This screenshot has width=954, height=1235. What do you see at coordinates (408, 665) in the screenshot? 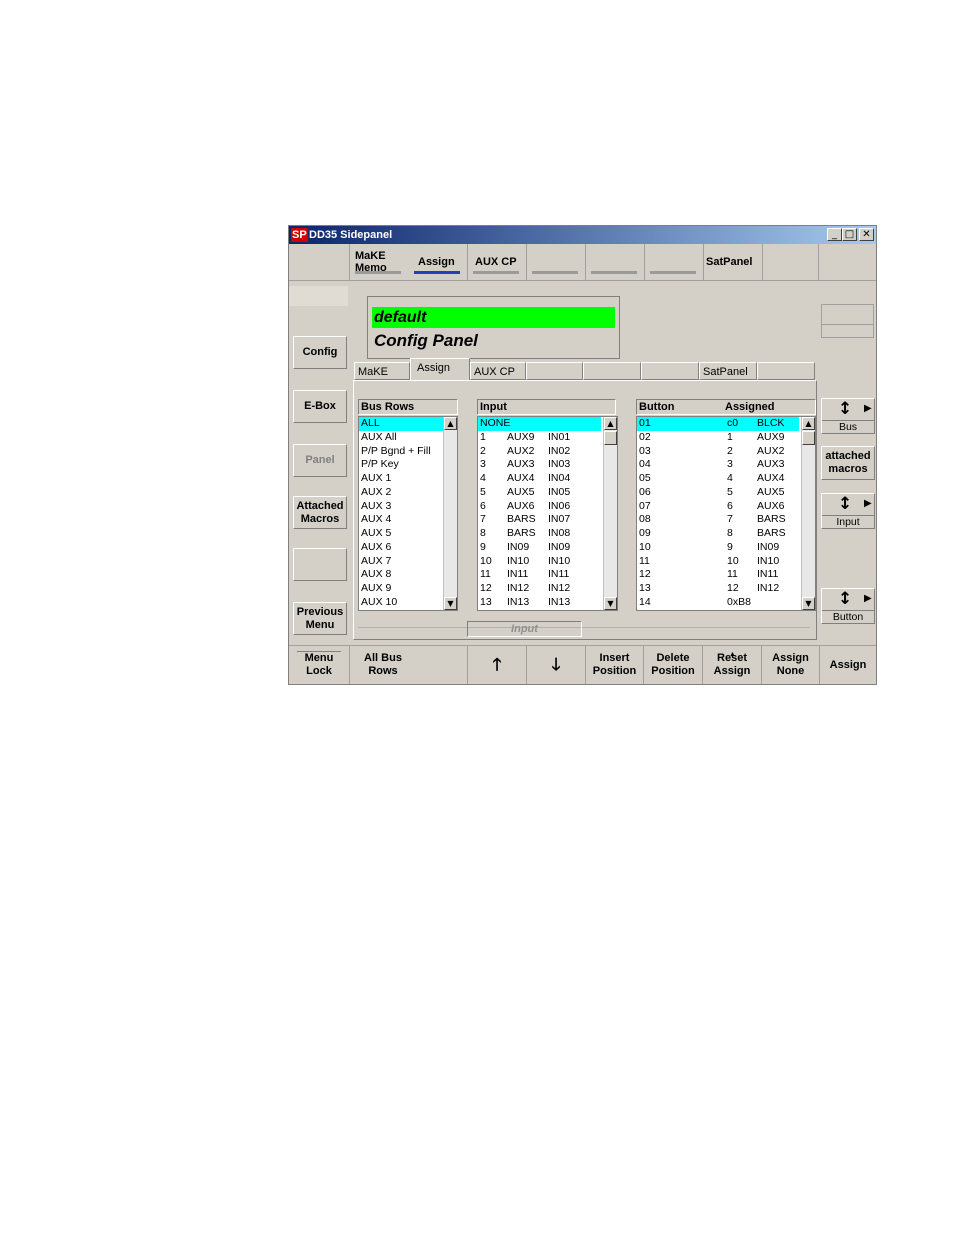
I see `all-bus-rows-button: All Bus Rows` at bounding box center [408, 665].